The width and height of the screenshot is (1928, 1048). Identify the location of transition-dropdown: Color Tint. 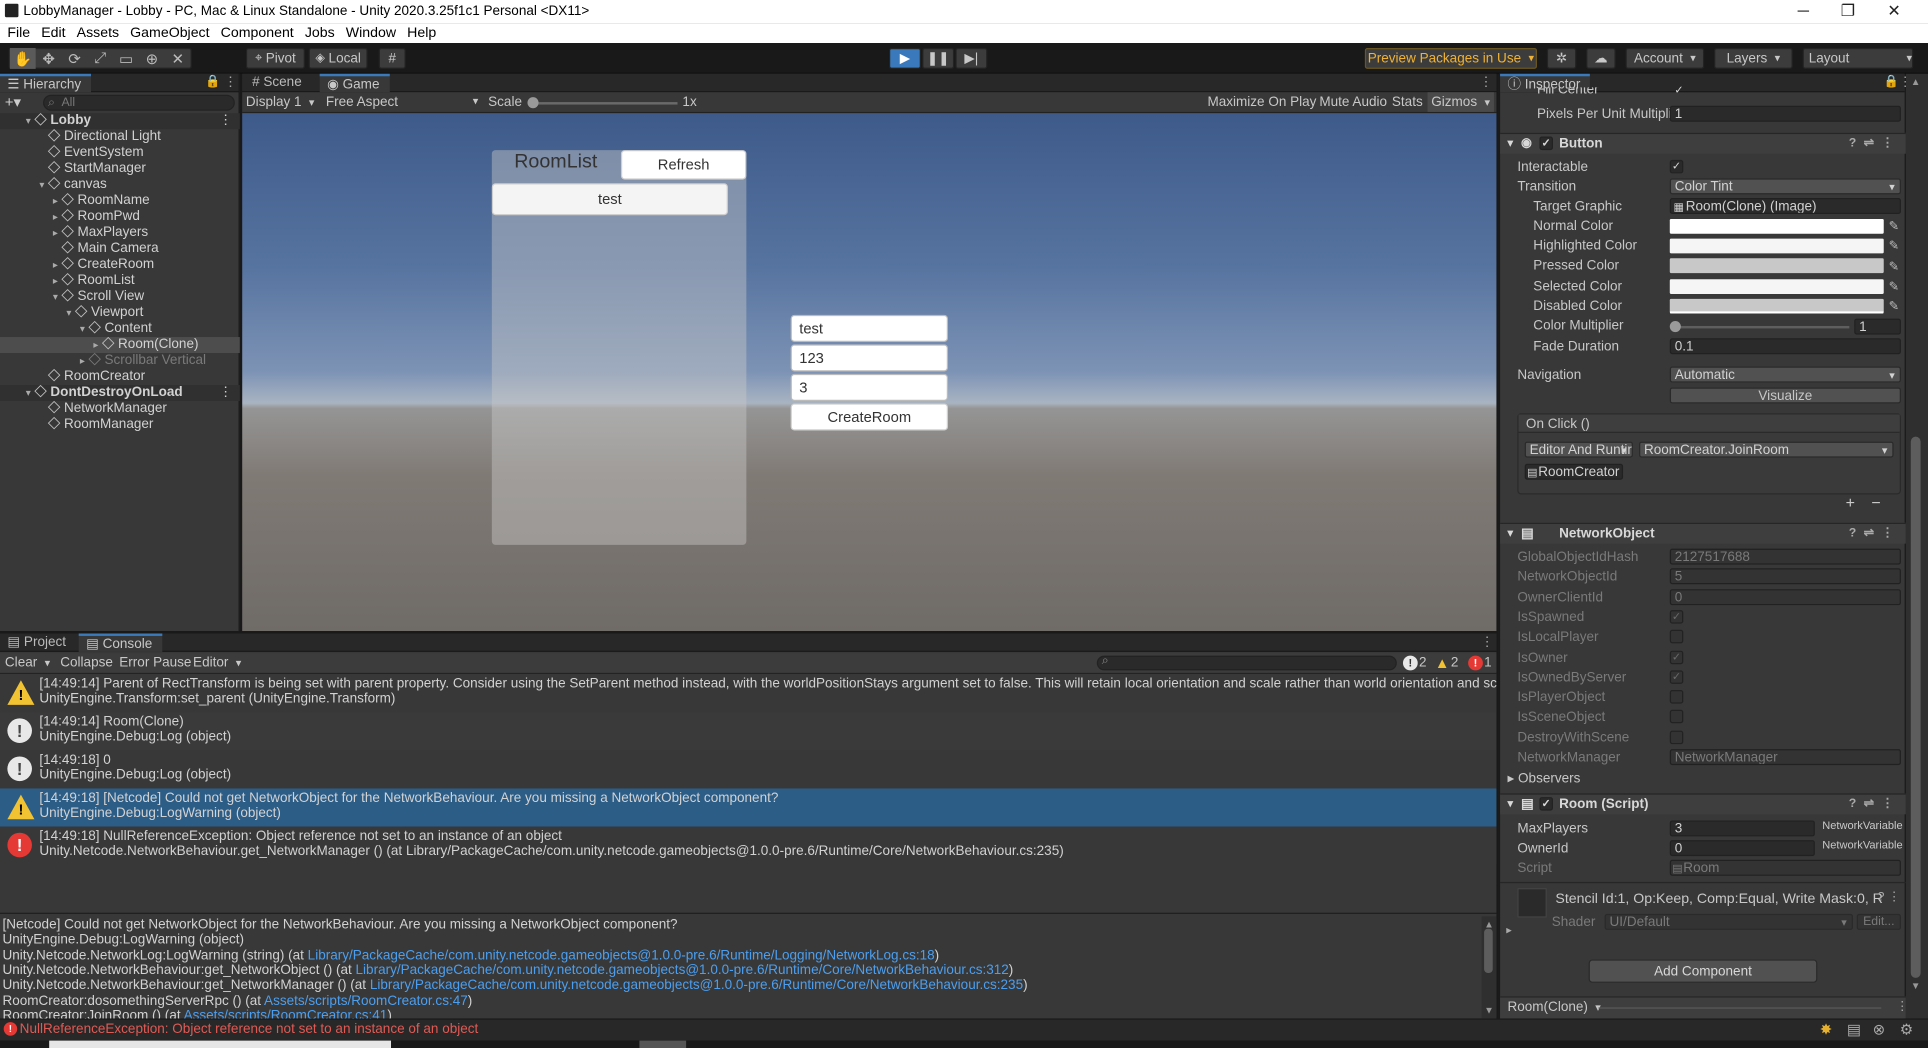
(1785, 186).